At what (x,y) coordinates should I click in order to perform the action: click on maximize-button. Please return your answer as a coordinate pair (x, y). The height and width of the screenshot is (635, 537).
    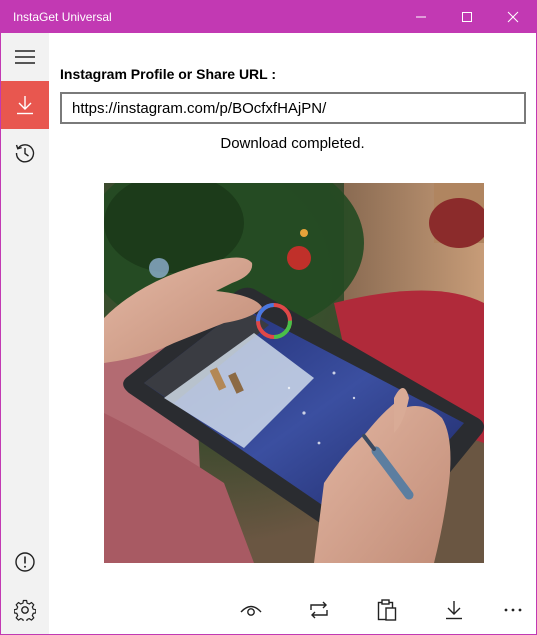
    Looking at the image, I should click on (467, 17).